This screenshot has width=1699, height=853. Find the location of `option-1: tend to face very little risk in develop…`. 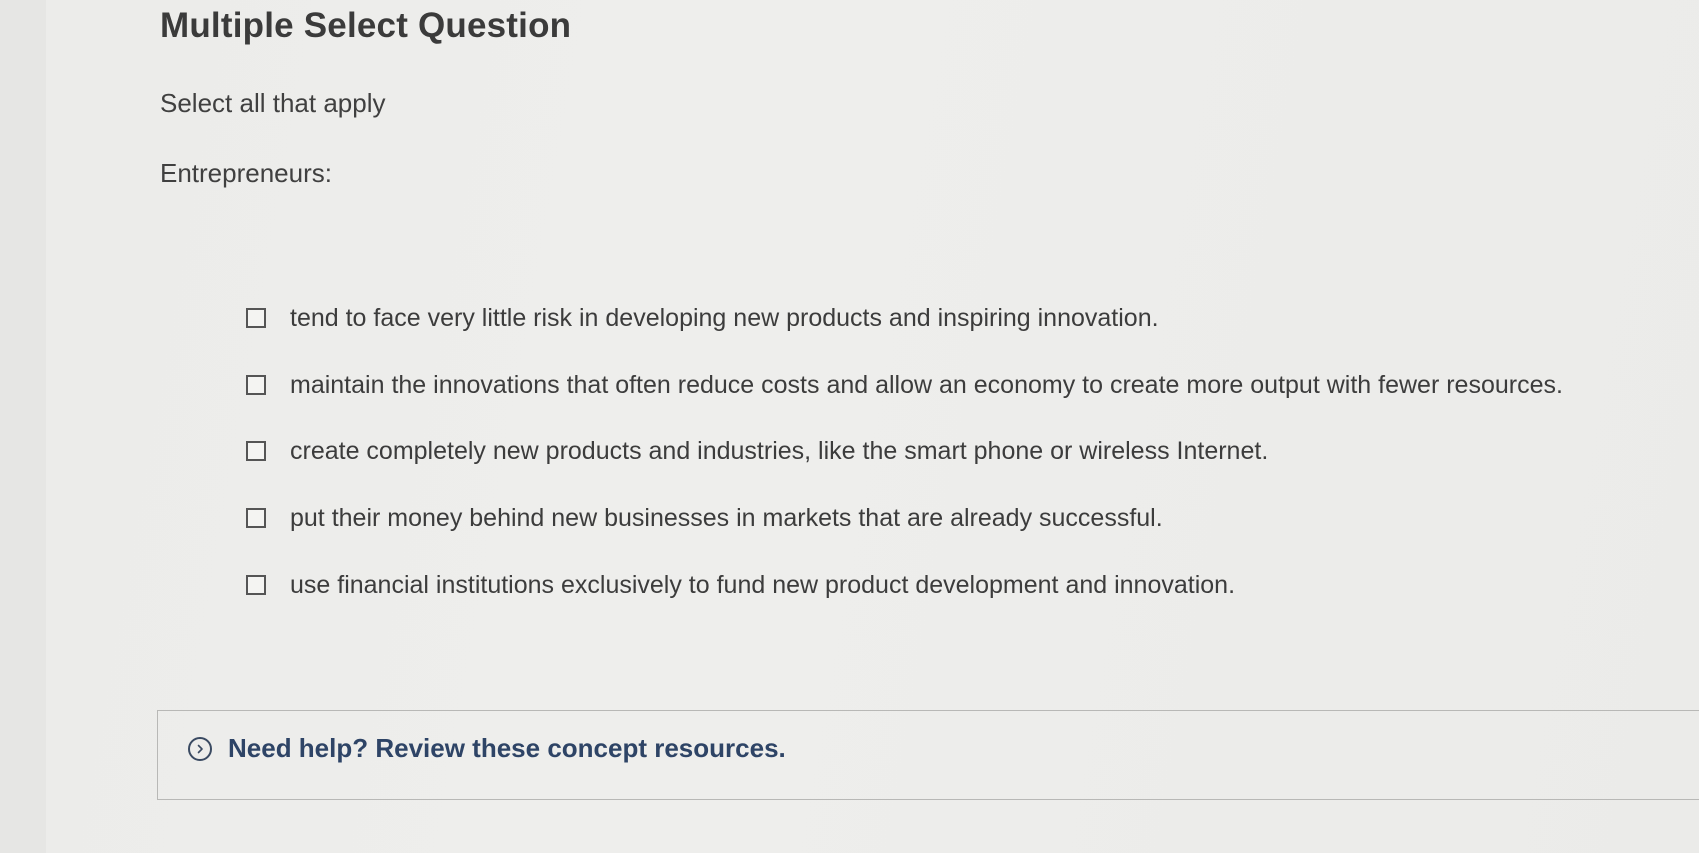

option-1: tend to face very little risk in develop… is located at coordinates (702, 318).